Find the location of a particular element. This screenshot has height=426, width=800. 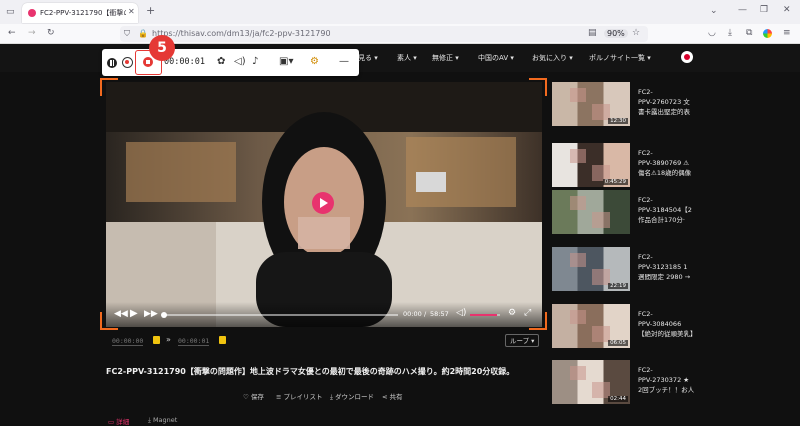

menu-icon: ≡ is located at coordinates (787, 33).